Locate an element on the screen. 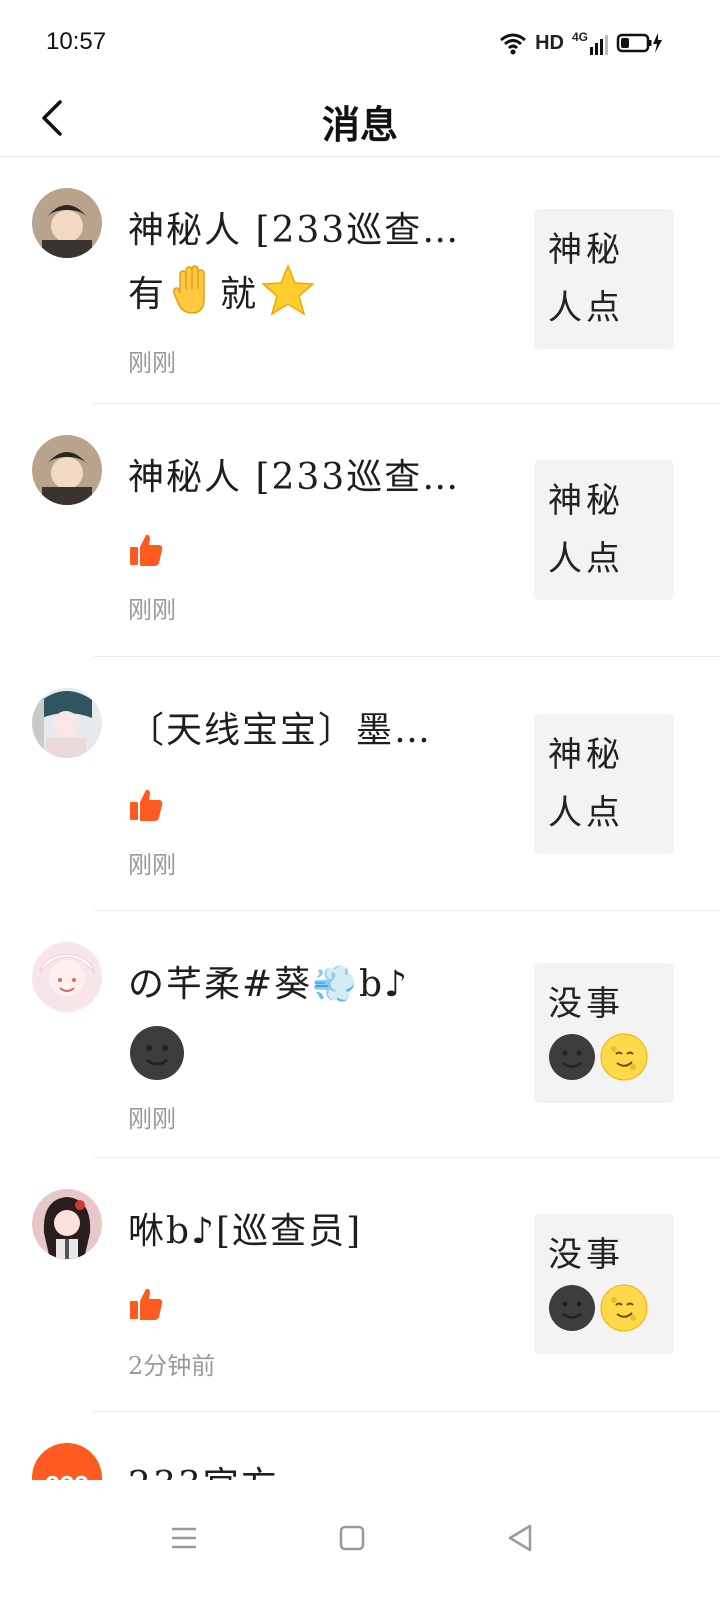 This screenshot has width=720, height=1600. triangle-back-icon is located at coordinates (520, 1538).